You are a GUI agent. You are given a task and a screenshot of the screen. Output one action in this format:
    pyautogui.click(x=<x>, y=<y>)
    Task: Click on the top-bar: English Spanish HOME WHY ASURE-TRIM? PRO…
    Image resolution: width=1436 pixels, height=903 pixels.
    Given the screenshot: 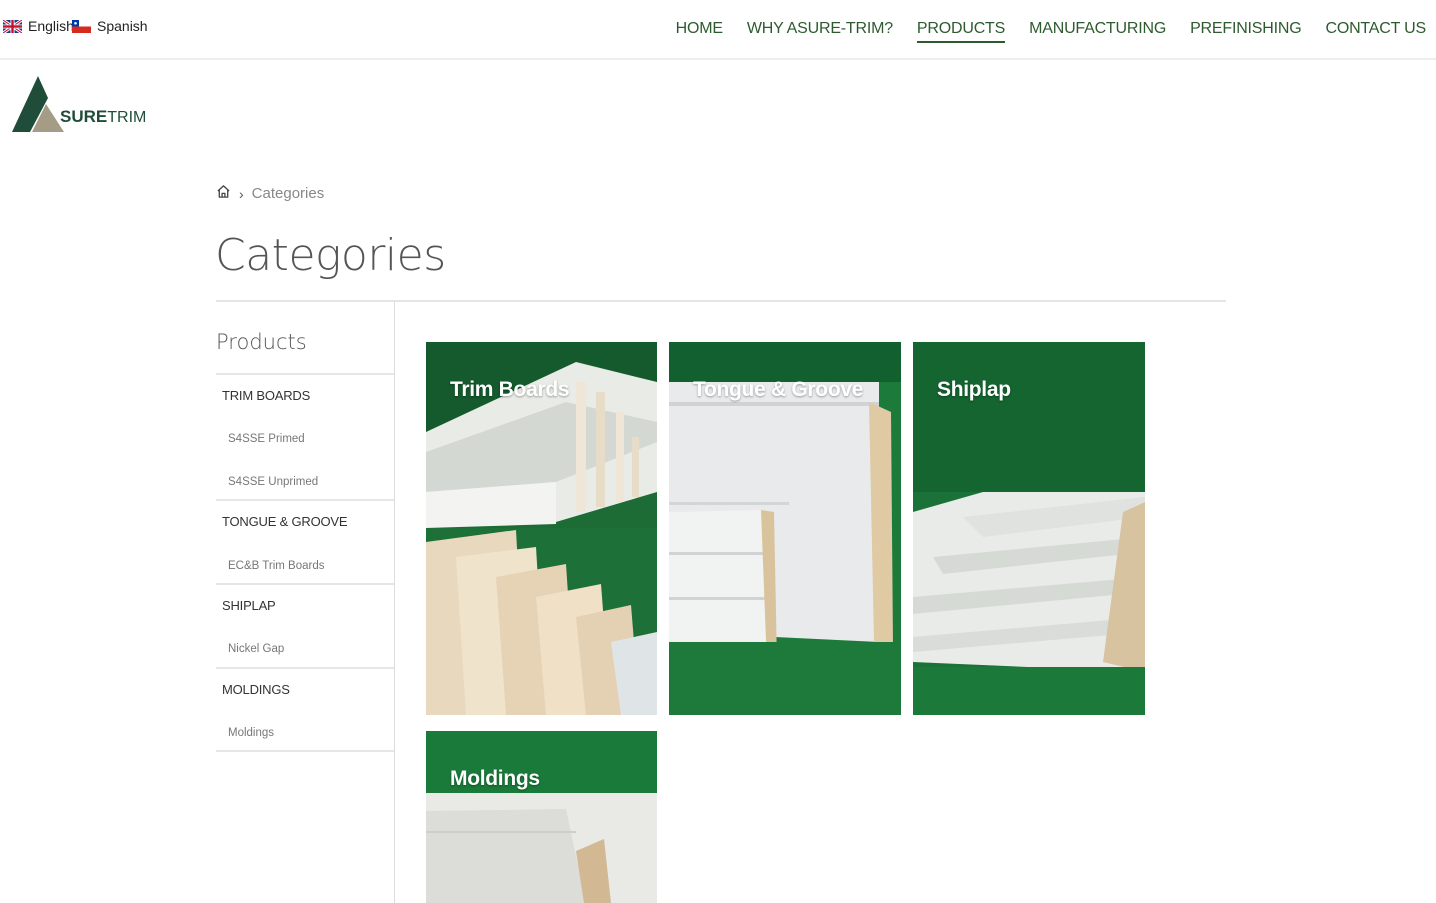 What is the action you would take?
    pyautogui.click(x=718, y=30)
    